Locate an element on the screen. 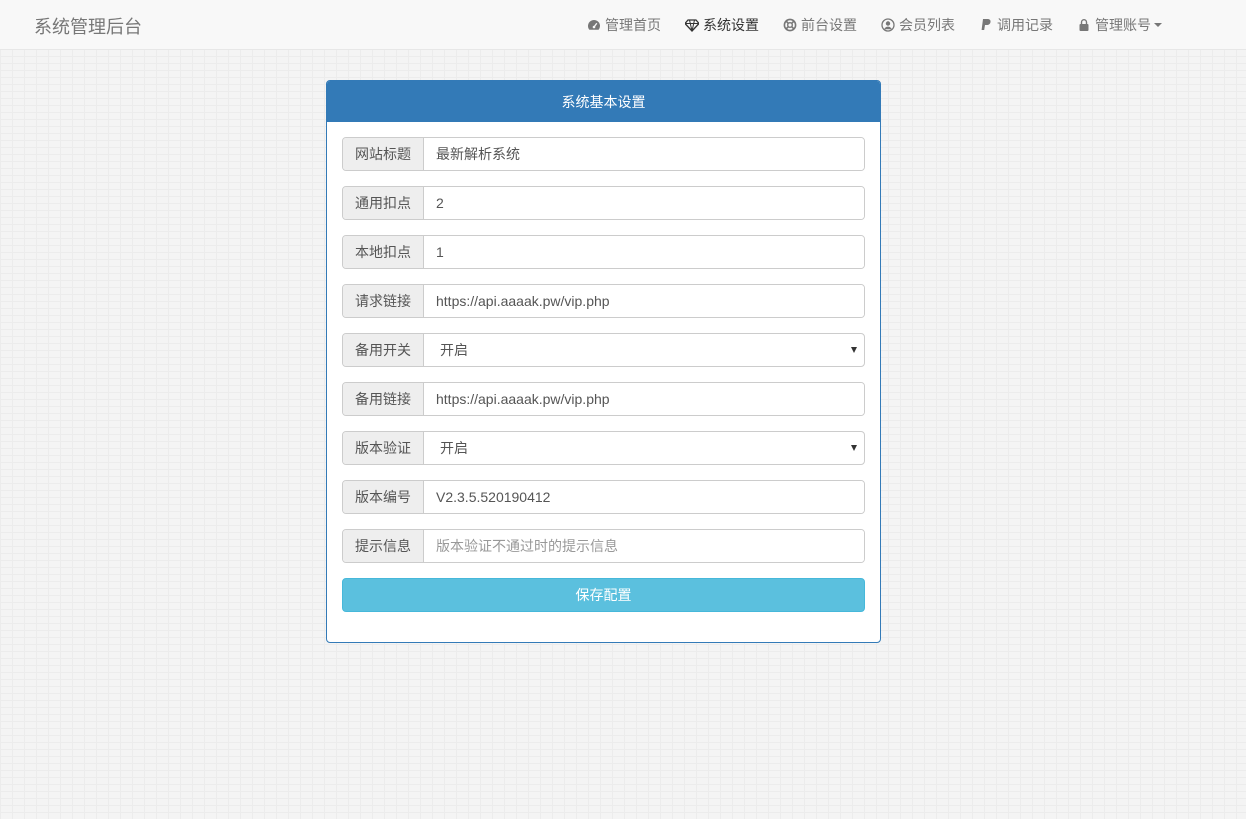 The image size is (1246, 819). version-number-input is located at coordinates (644, 497).